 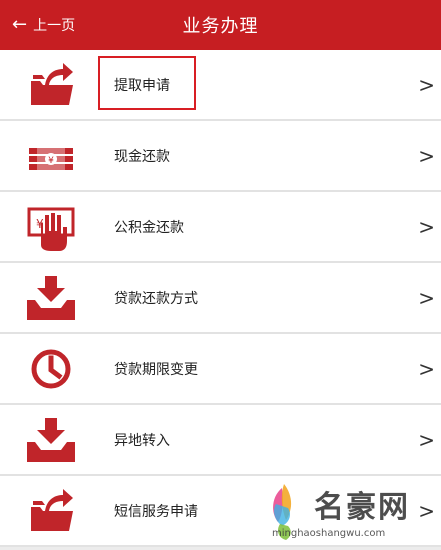 I want to click on list-item-remote-transfer-in: 异地转入 >, so click(x=220, y=440).